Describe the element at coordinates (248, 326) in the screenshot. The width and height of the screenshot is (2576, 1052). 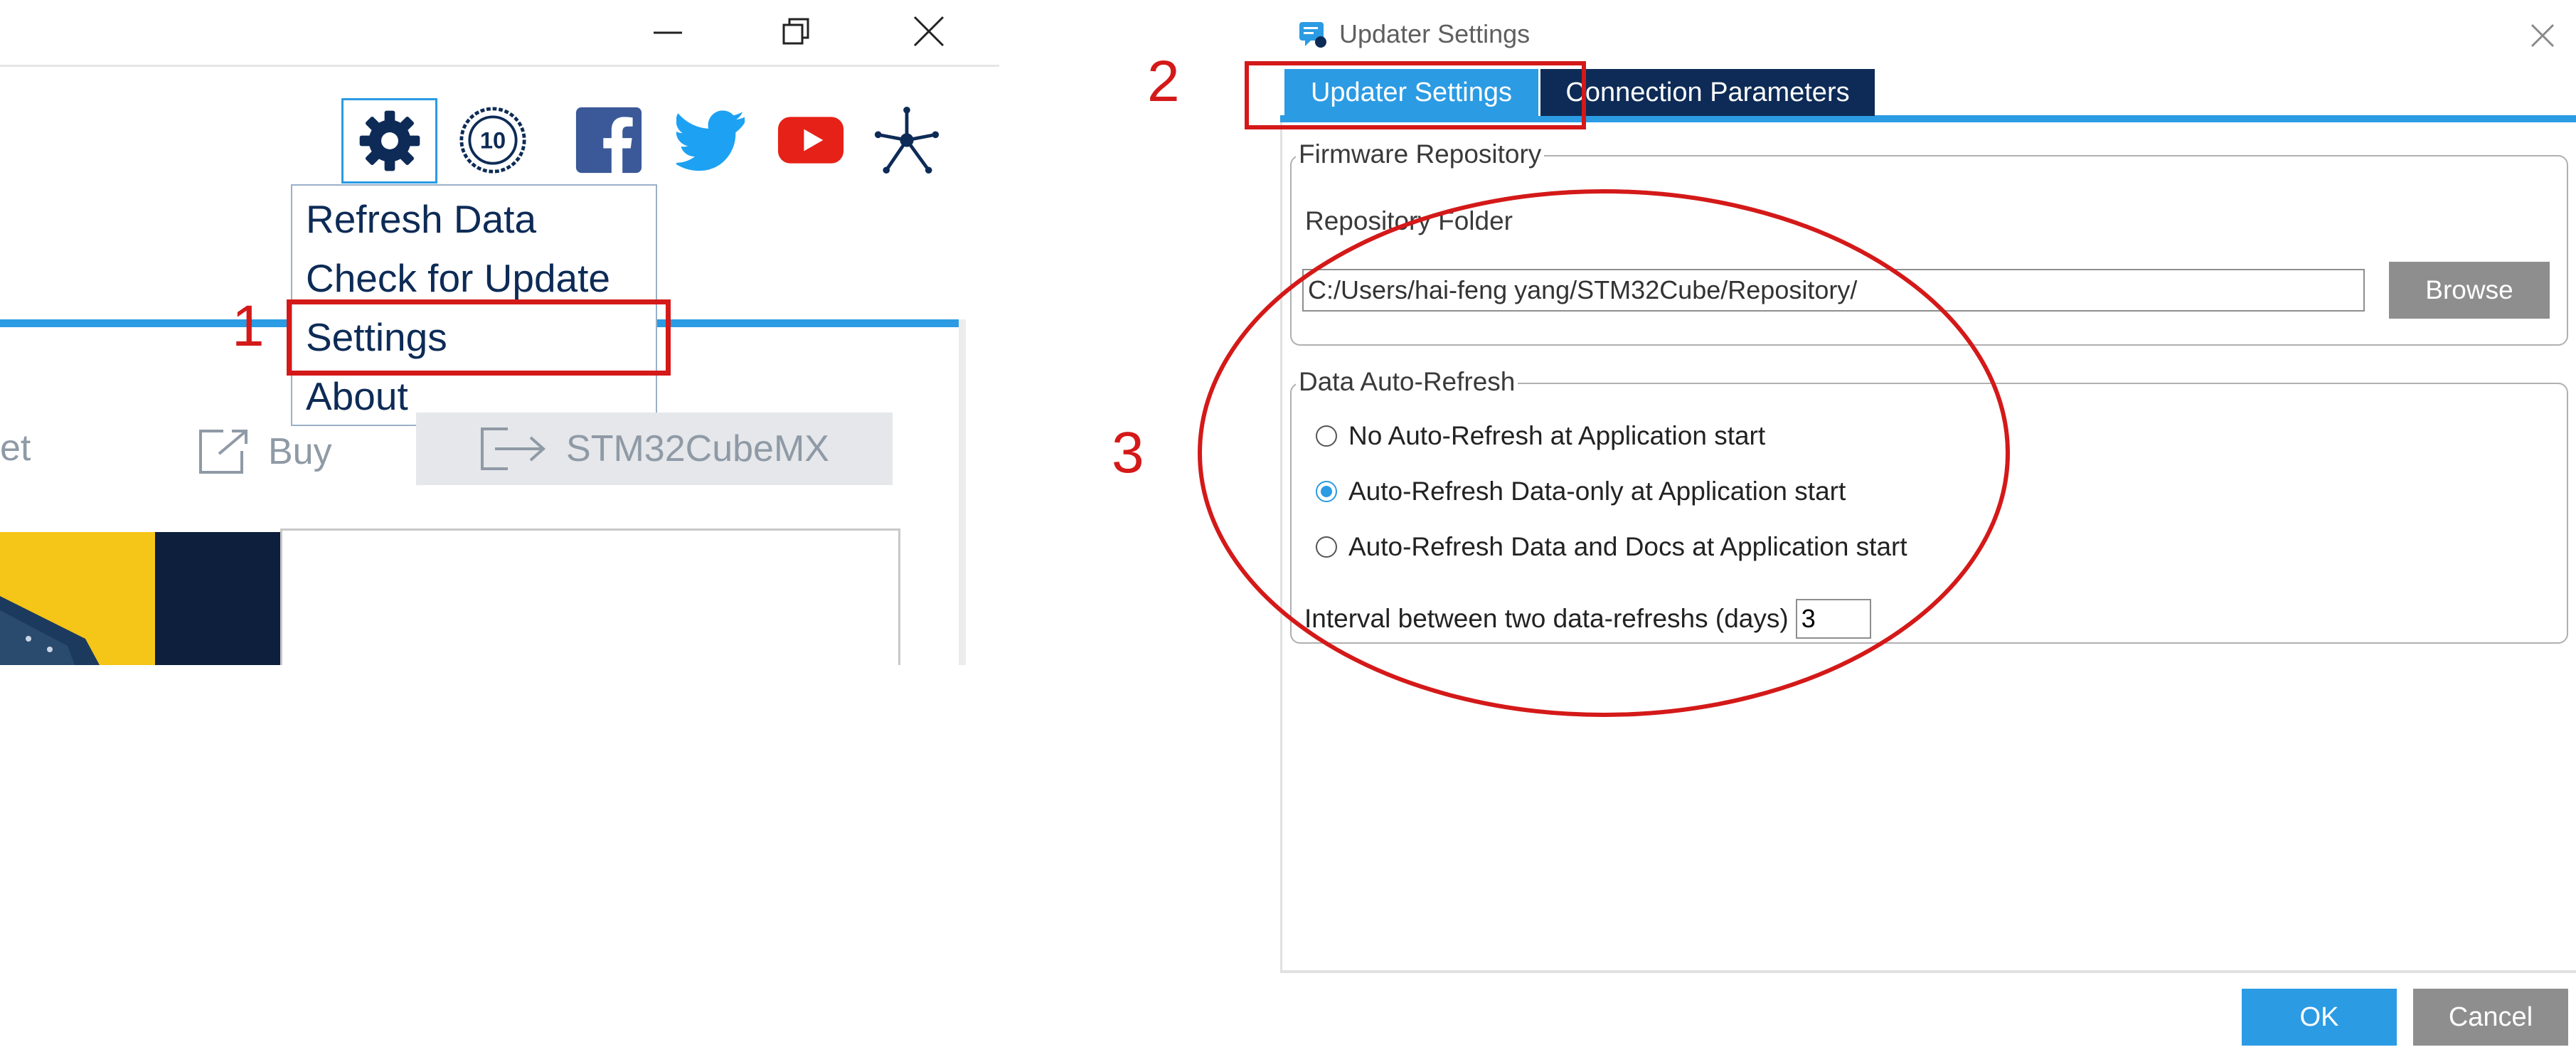
I see `annotation-number-1: 1` at that location.